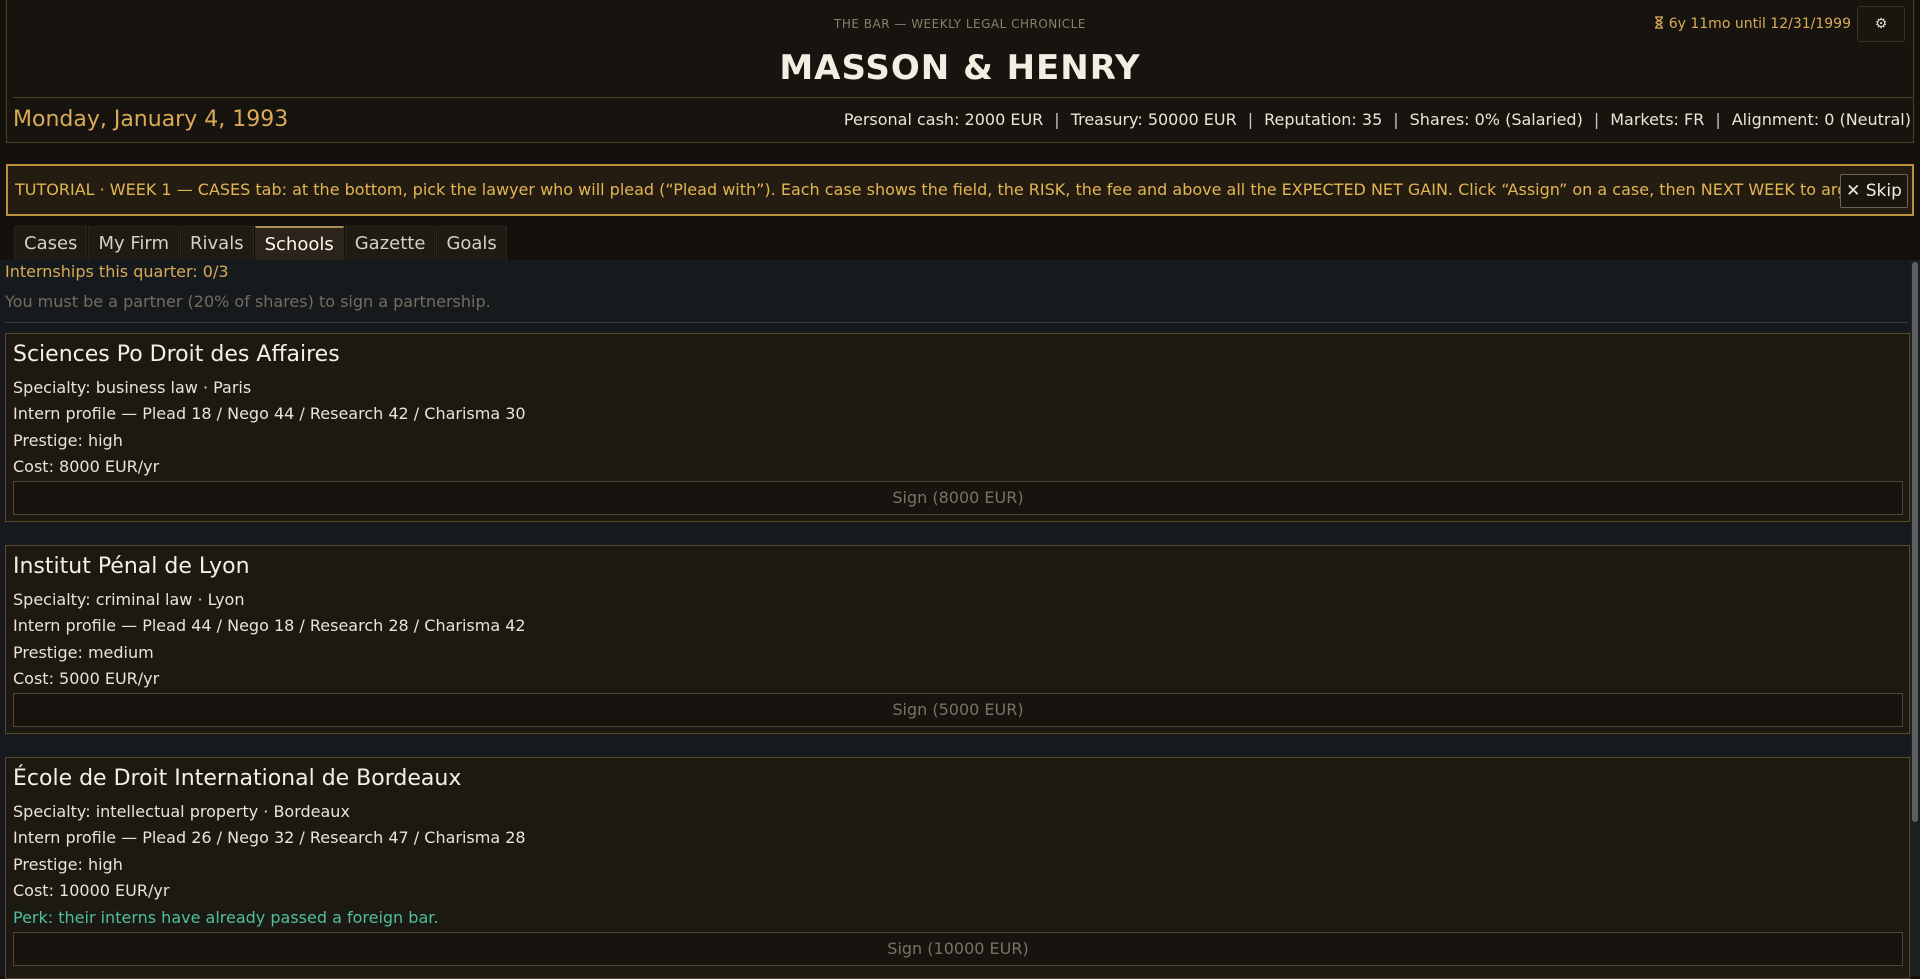 The image size is (1920, 979). Describe the element at coordinates (299, 243) in the screenshot. I see `tab-schools: Schools` at that location.